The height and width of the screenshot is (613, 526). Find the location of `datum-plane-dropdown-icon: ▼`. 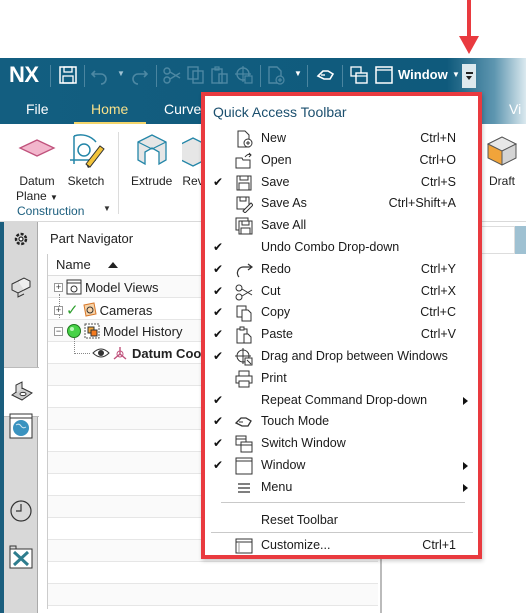

datum-plane-dropdown-icon: ▼ is located at coordinates (54, 197).